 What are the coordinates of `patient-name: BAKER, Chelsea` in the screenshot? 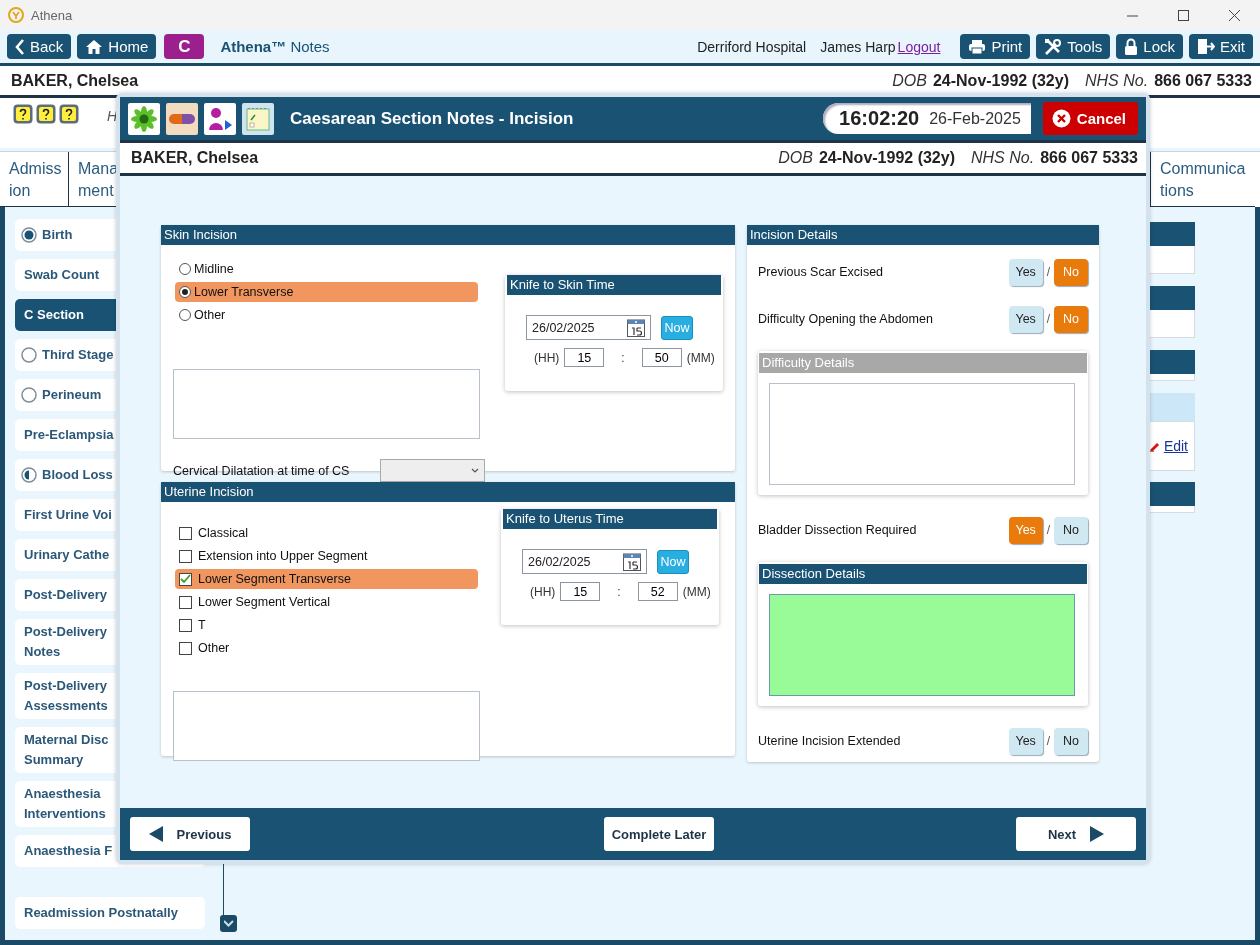 It's located at (75, 80).